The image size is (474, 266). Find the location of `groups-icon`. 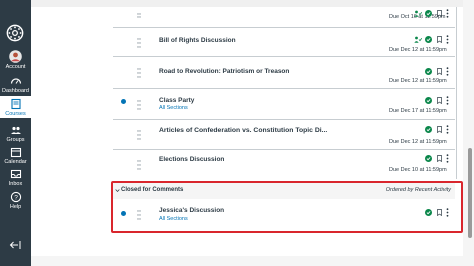

groups-icon is located at coordinates (15, 130).